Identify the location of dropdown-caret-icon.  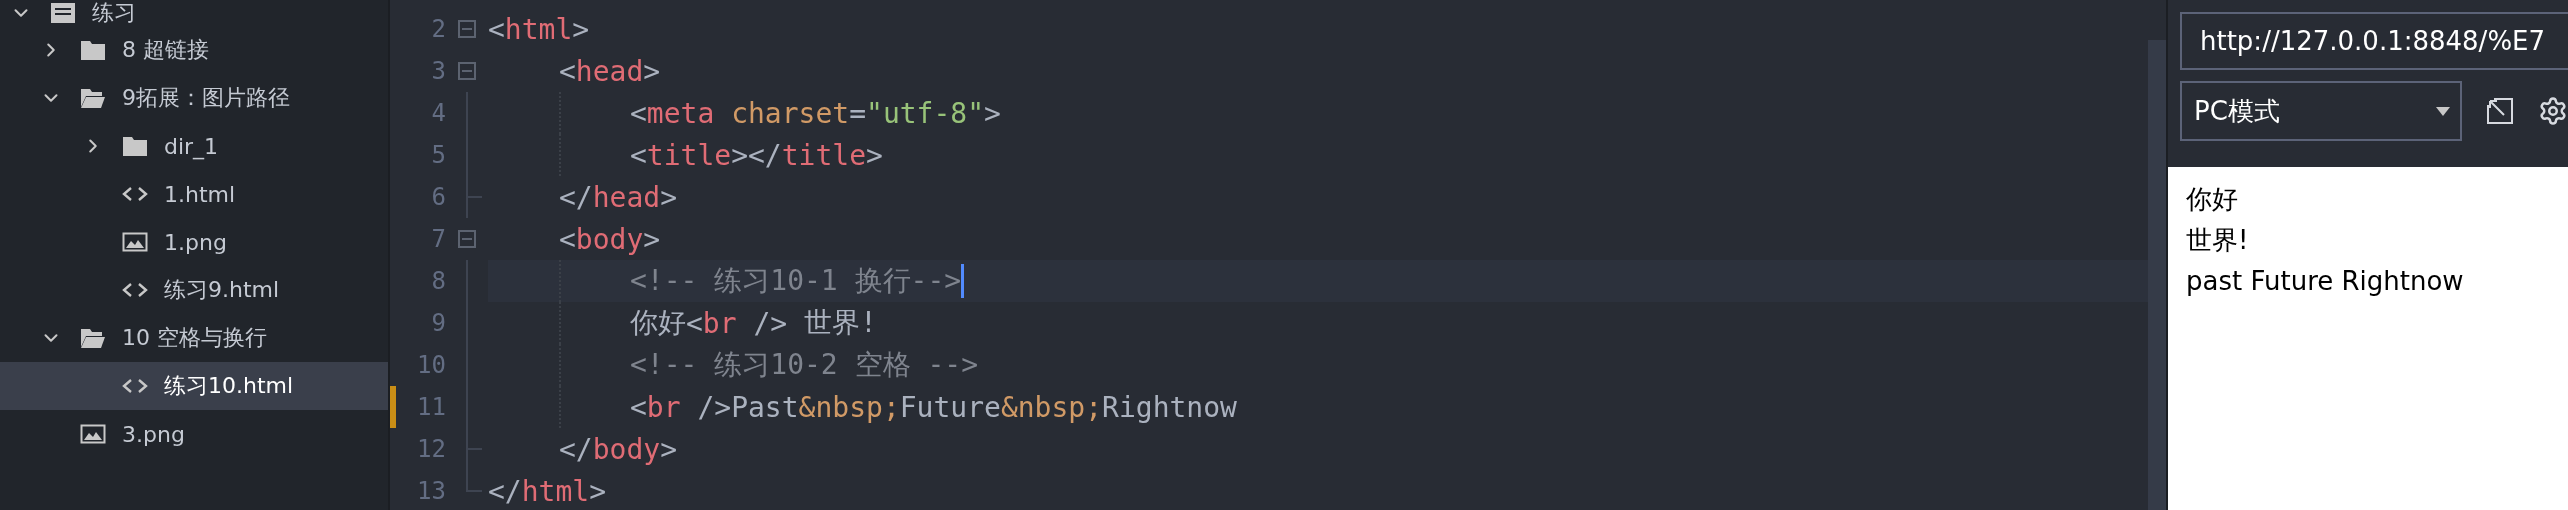
(2443, 111).